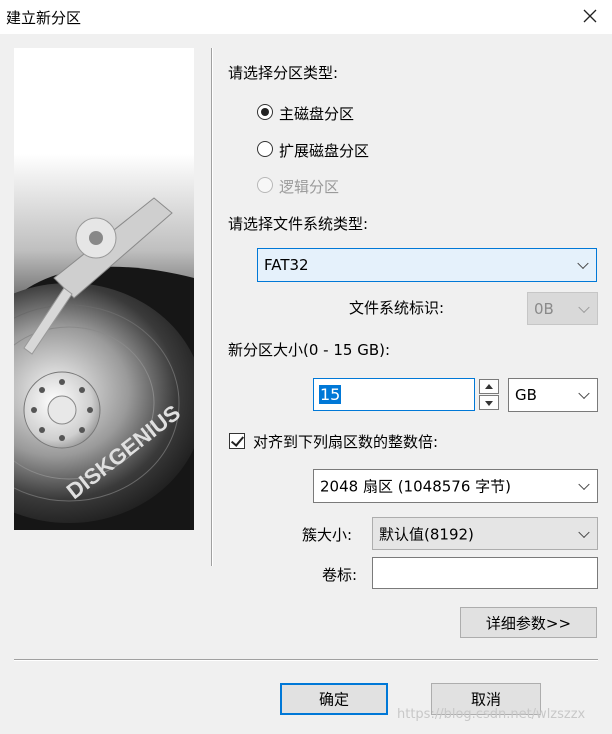 The image size is (612, 734). Describe the element at coordinates (526, 395) in the screenshot. I see `size-unit-value: GB` at that location.